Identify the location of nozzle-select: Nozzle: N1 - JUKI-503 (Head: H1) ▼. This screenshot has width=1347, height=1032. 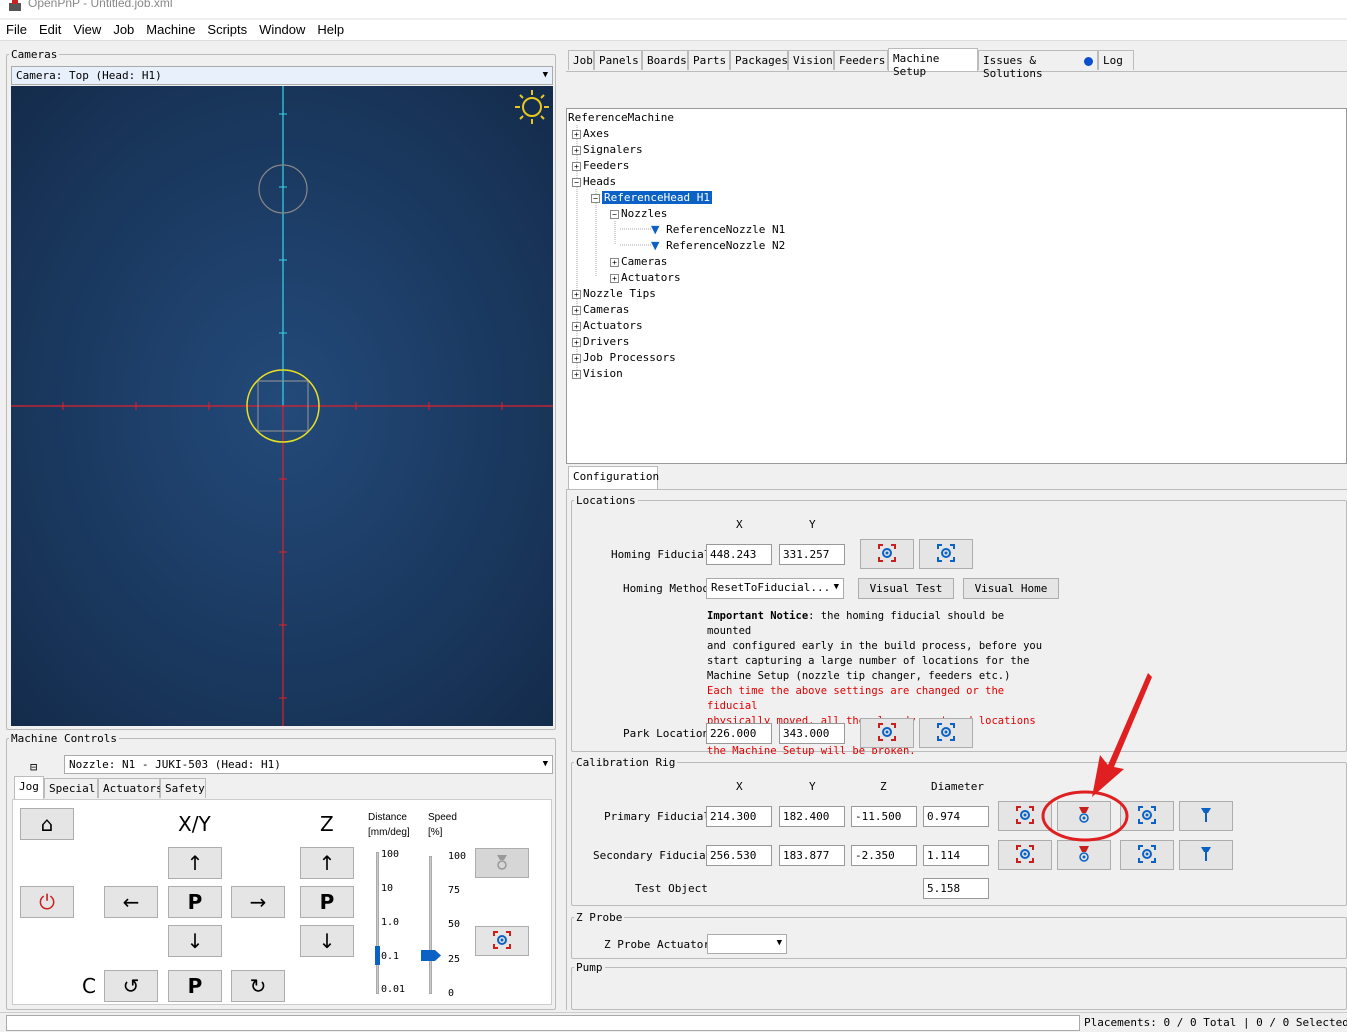
(308, 764).